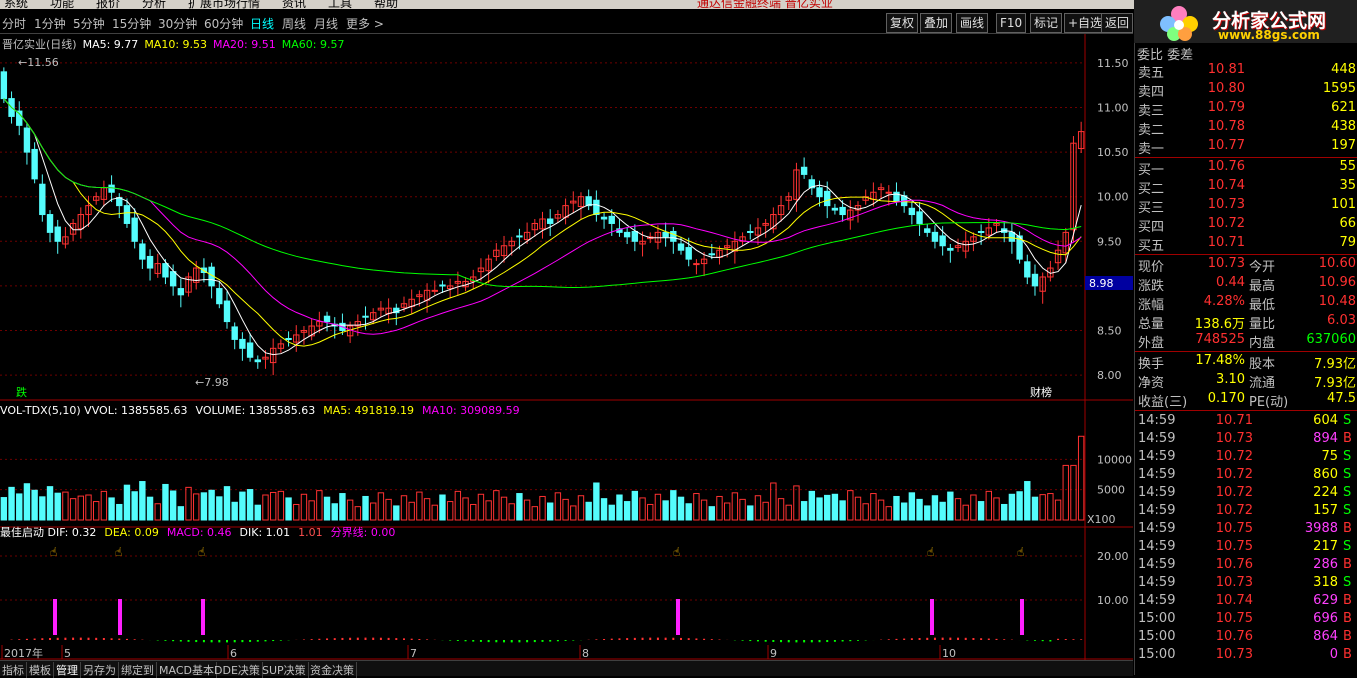 This screenshot has height=678, width=1357. Describe the element at coordinates (972, 23) in the screenshot. I see `toolbar-button: 画线` at that location.